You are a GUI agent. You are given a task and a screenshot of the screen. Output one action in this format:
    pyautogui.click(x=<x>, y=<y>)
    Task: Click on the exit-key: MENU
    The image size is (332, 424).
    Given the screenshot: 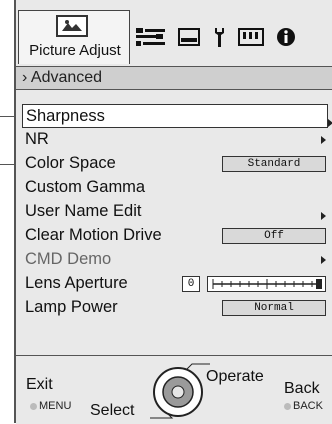 What is the action you would take?
    pyautogui.click(x=55, y=406)
    